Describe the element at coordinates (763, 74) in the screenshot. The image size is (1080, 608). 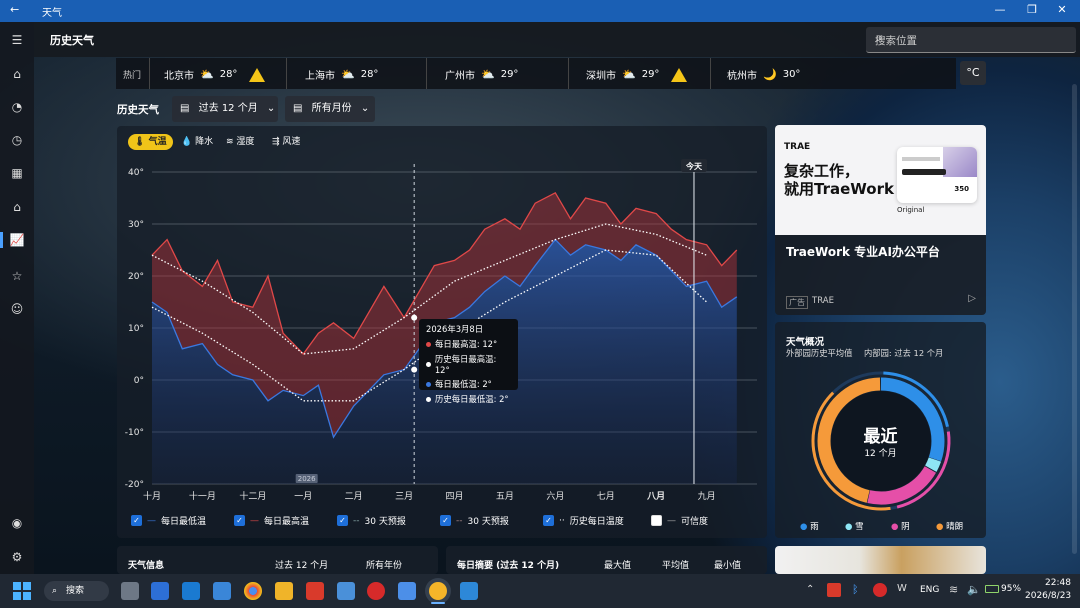
I see `city-hangzhou: 杭州市 🌙 30°` at that location.